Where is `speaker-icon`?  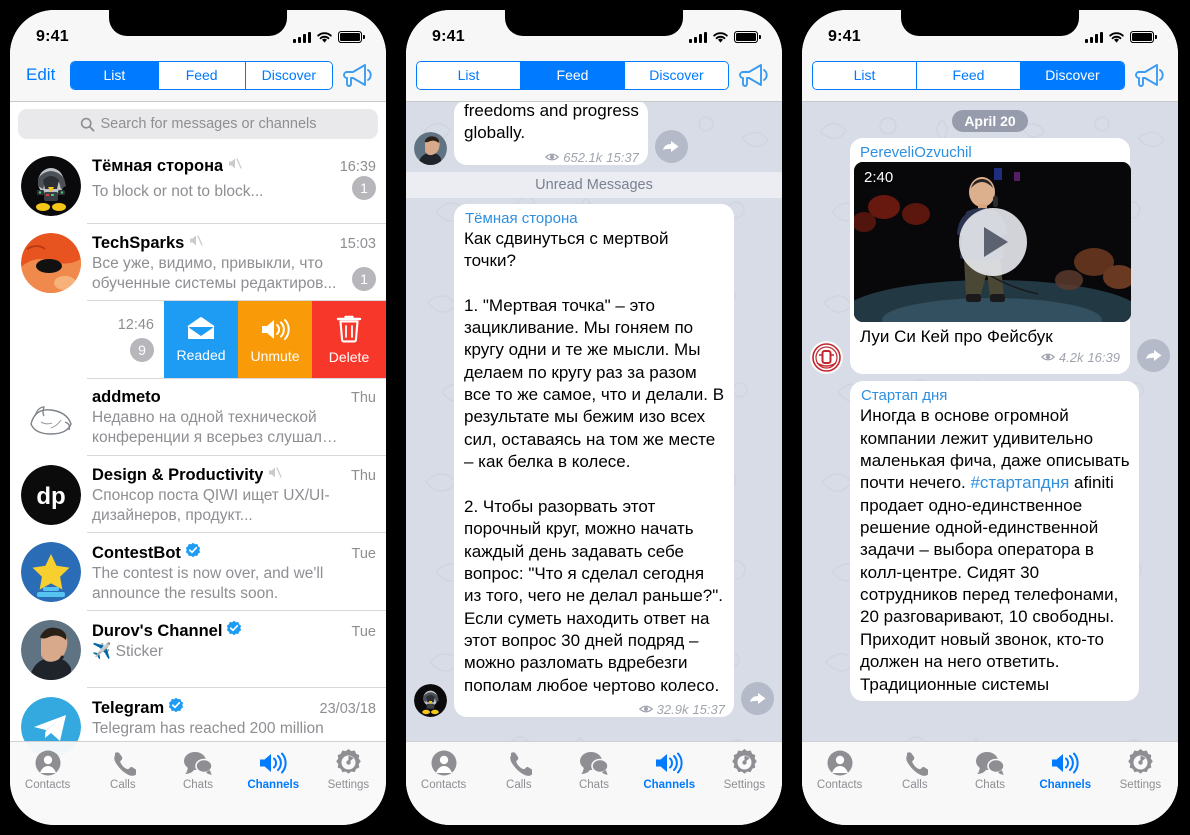
speaker-icon is located at coordinates (276, 329).